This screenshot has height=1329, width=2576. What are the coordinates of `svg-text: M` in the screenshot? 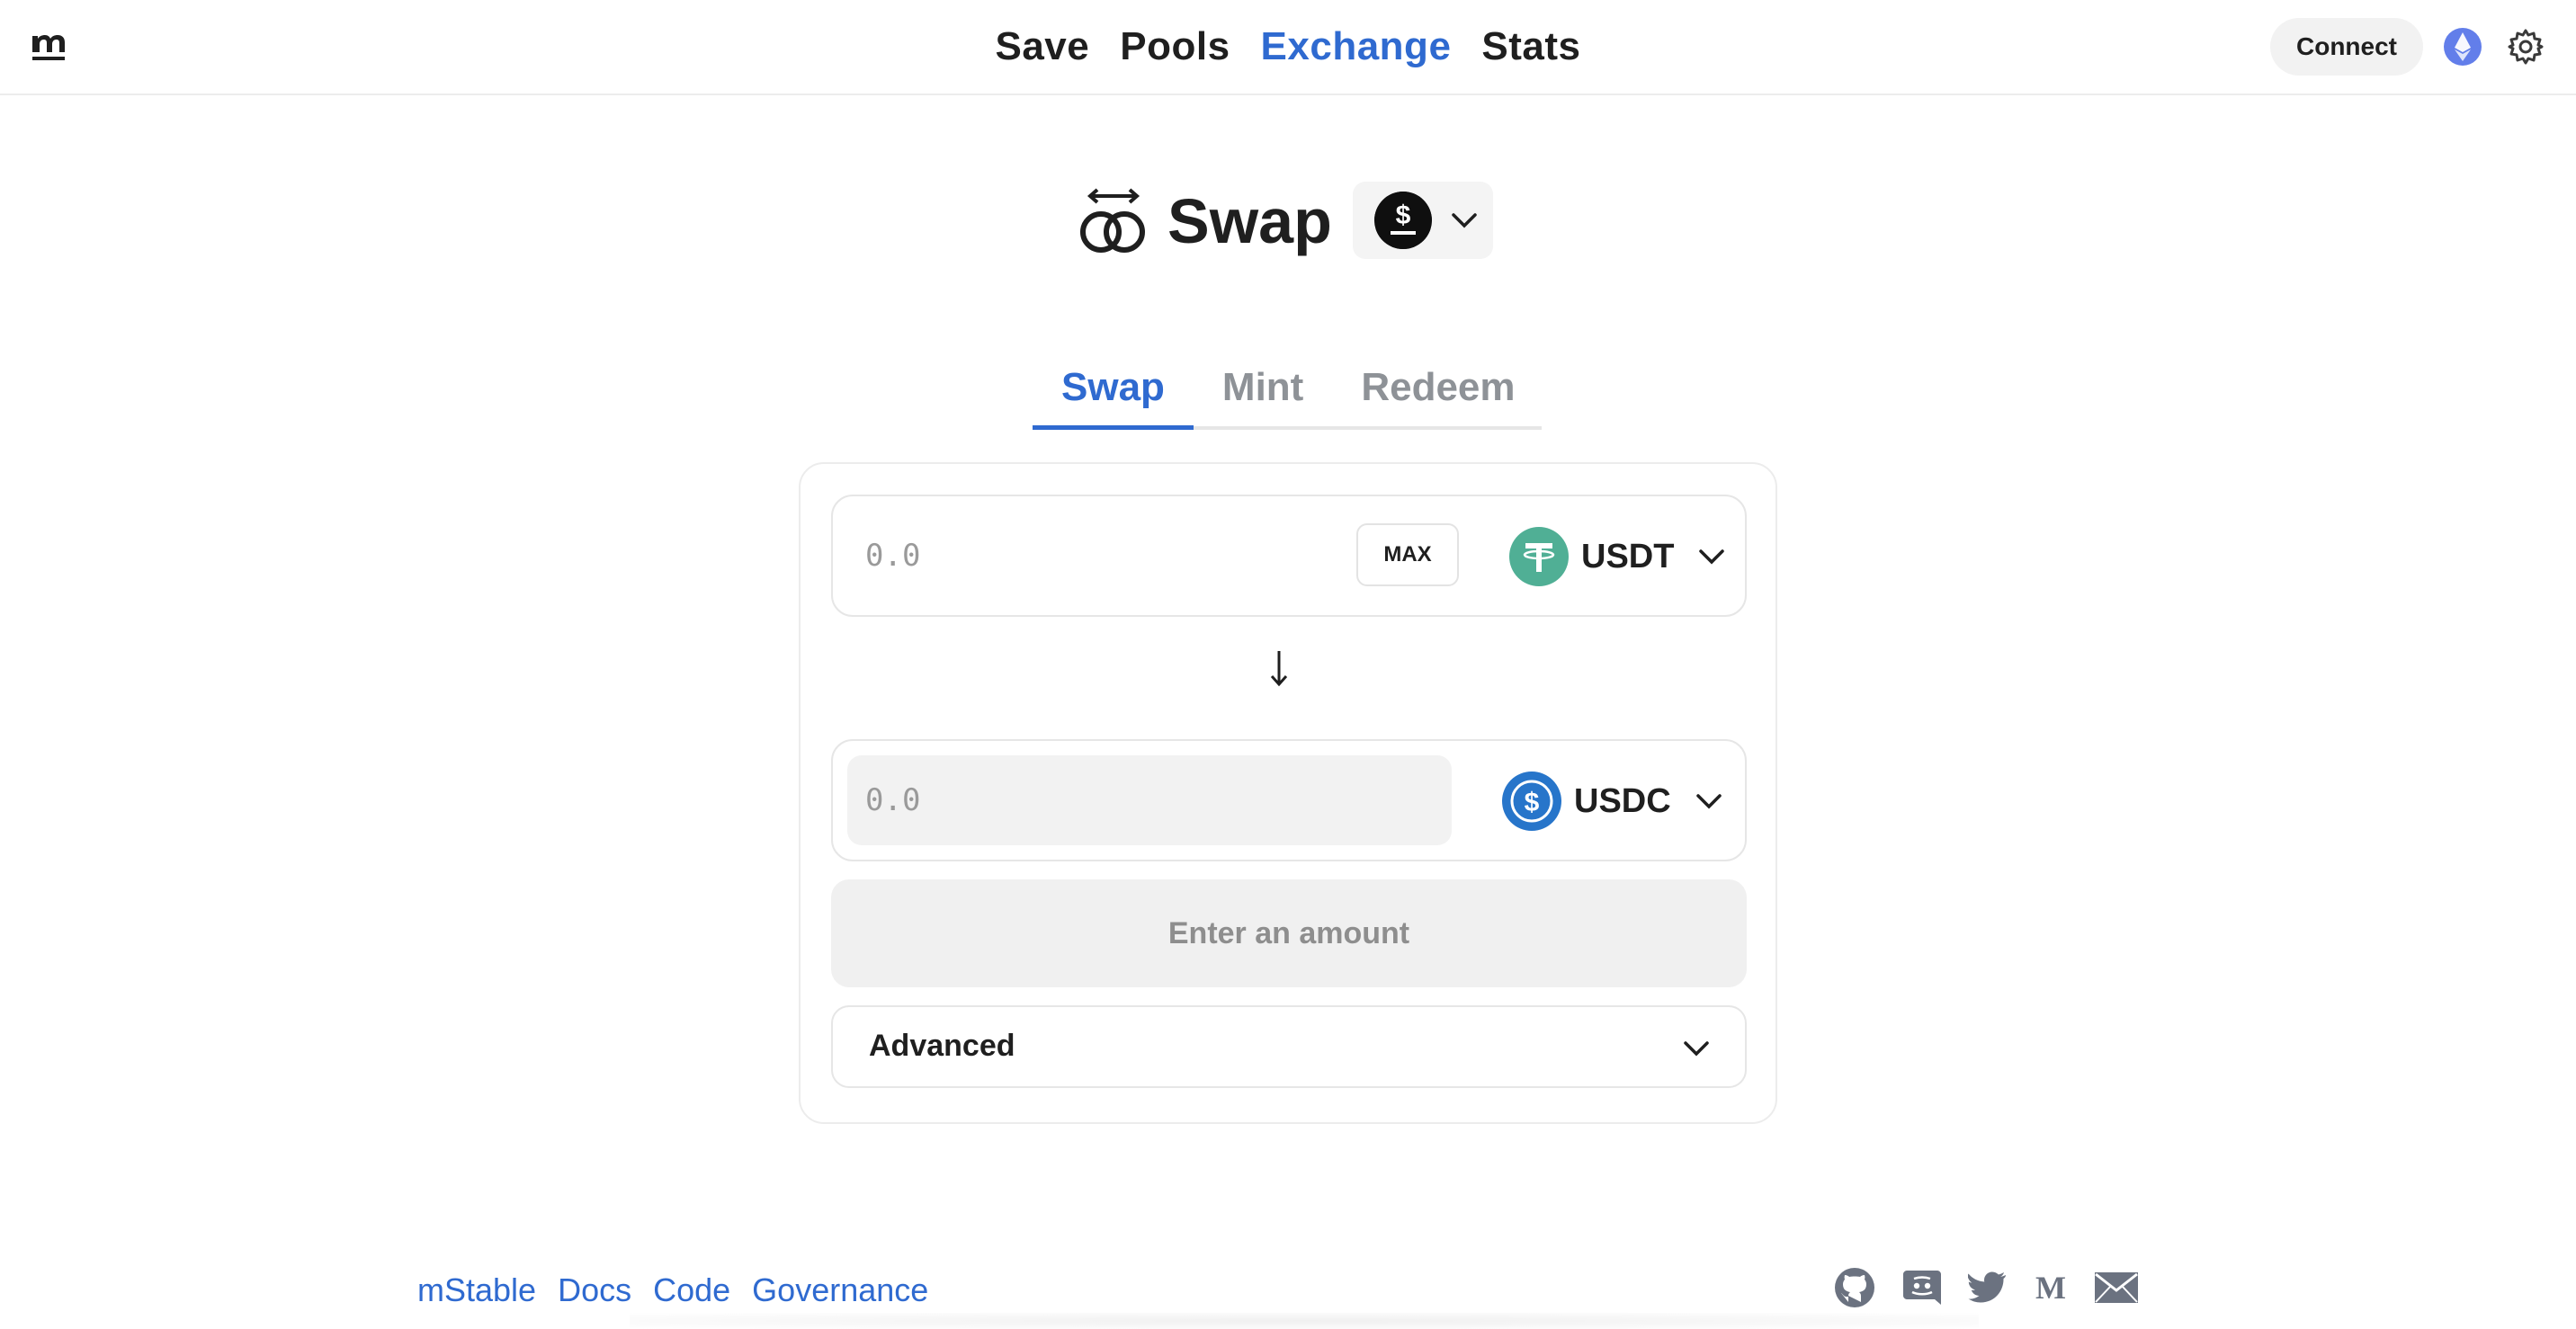 It's located at (2050, 1287).